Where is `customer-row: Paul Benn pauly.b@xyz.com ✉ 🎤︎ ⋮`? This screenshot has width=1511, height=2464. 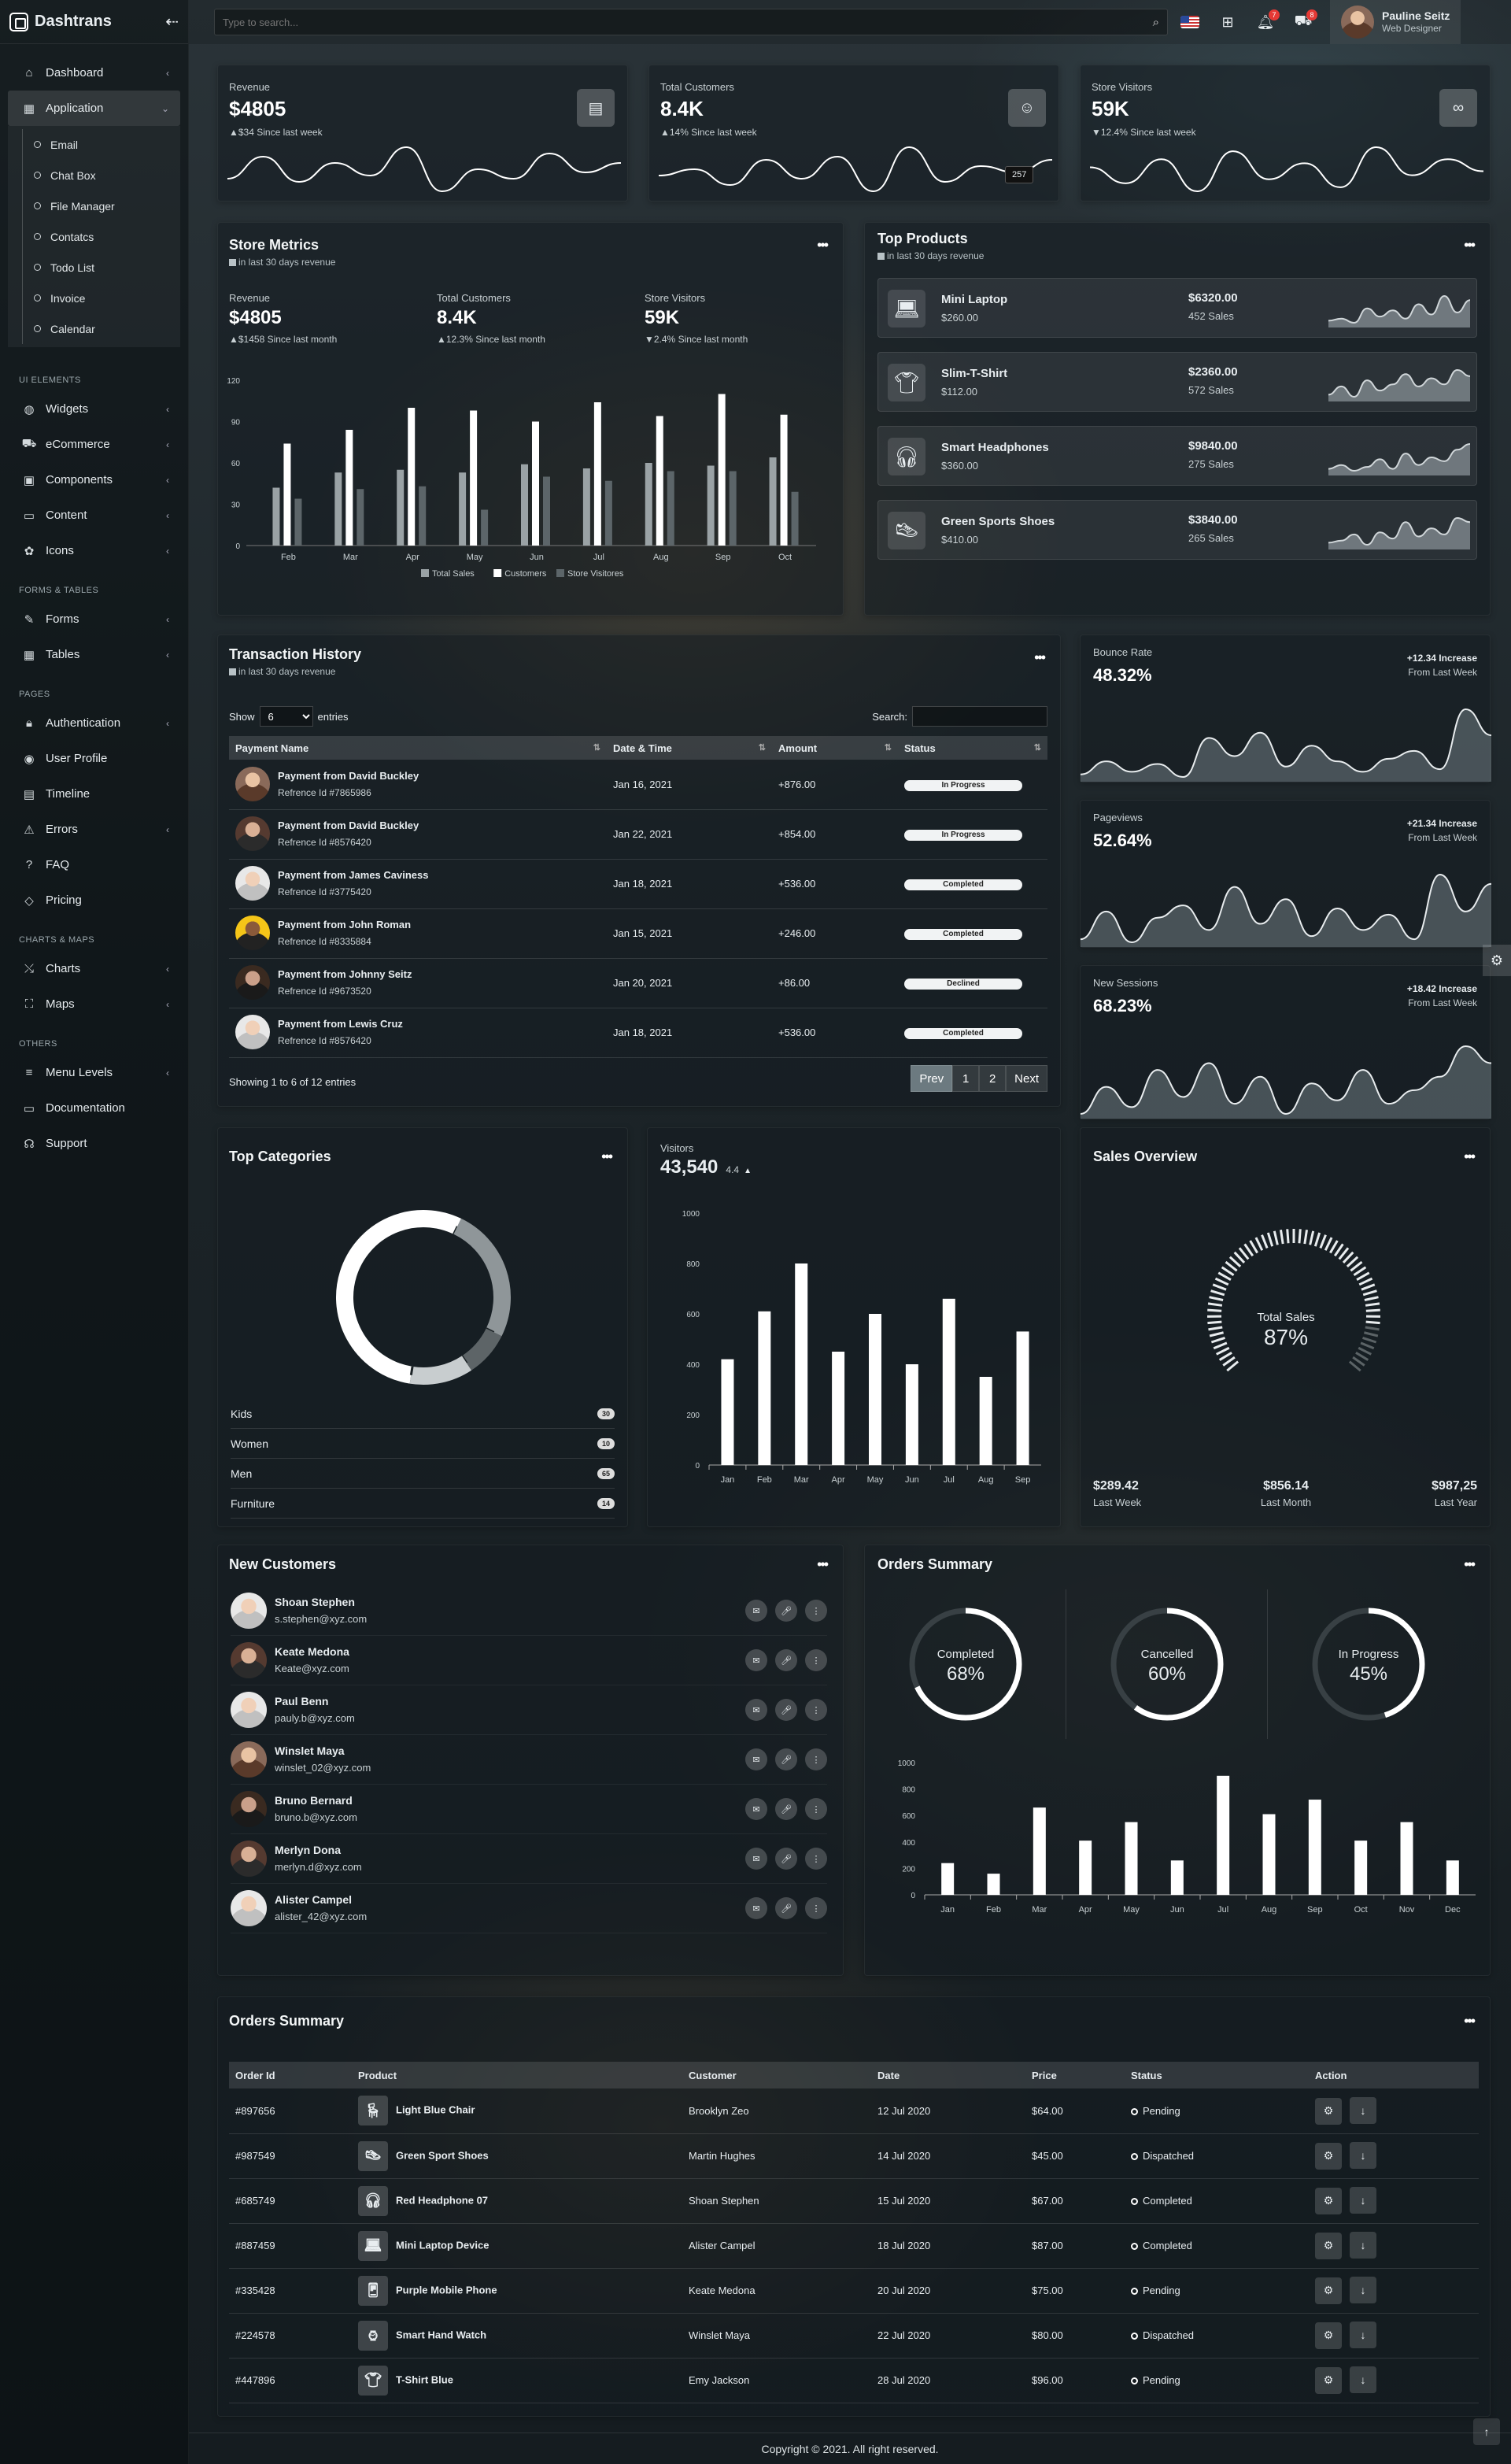
customer-row: Paul Benn pauly.b@xyz.com ✉ 🎤︎ ⋮ is located at coordinates (529, 1710).